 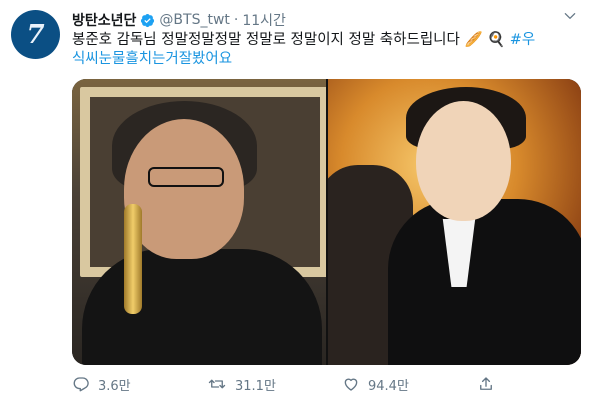 I want to click on retweet-button: 31.1만, so click(x=241, y=384).